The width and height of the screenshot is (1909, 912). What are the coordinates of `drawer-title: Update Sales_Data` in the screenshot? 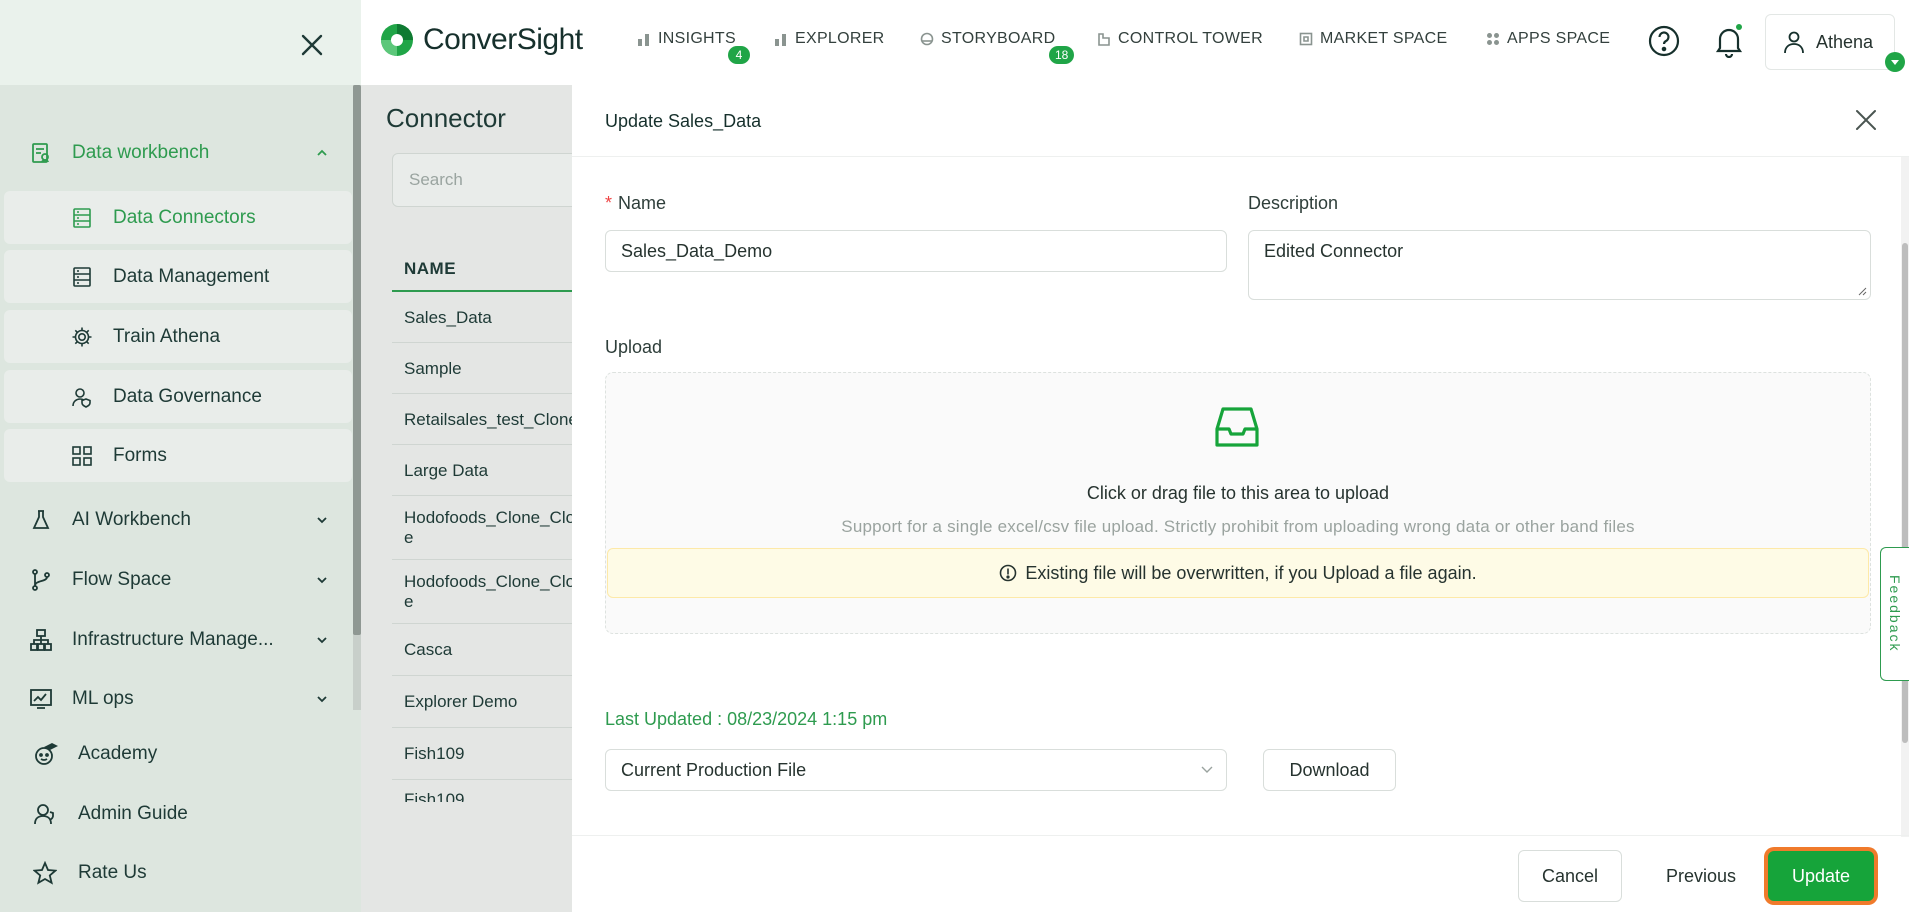 It's located at (683, 121).